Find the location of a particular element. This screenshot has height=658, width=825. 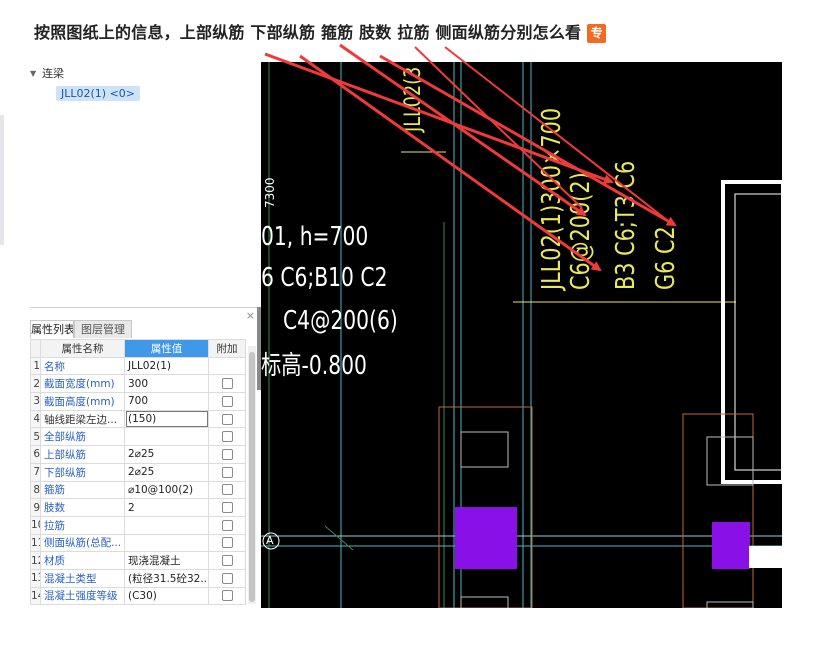

property-name: 全部纵筋 is located at coordinates (82, 437).